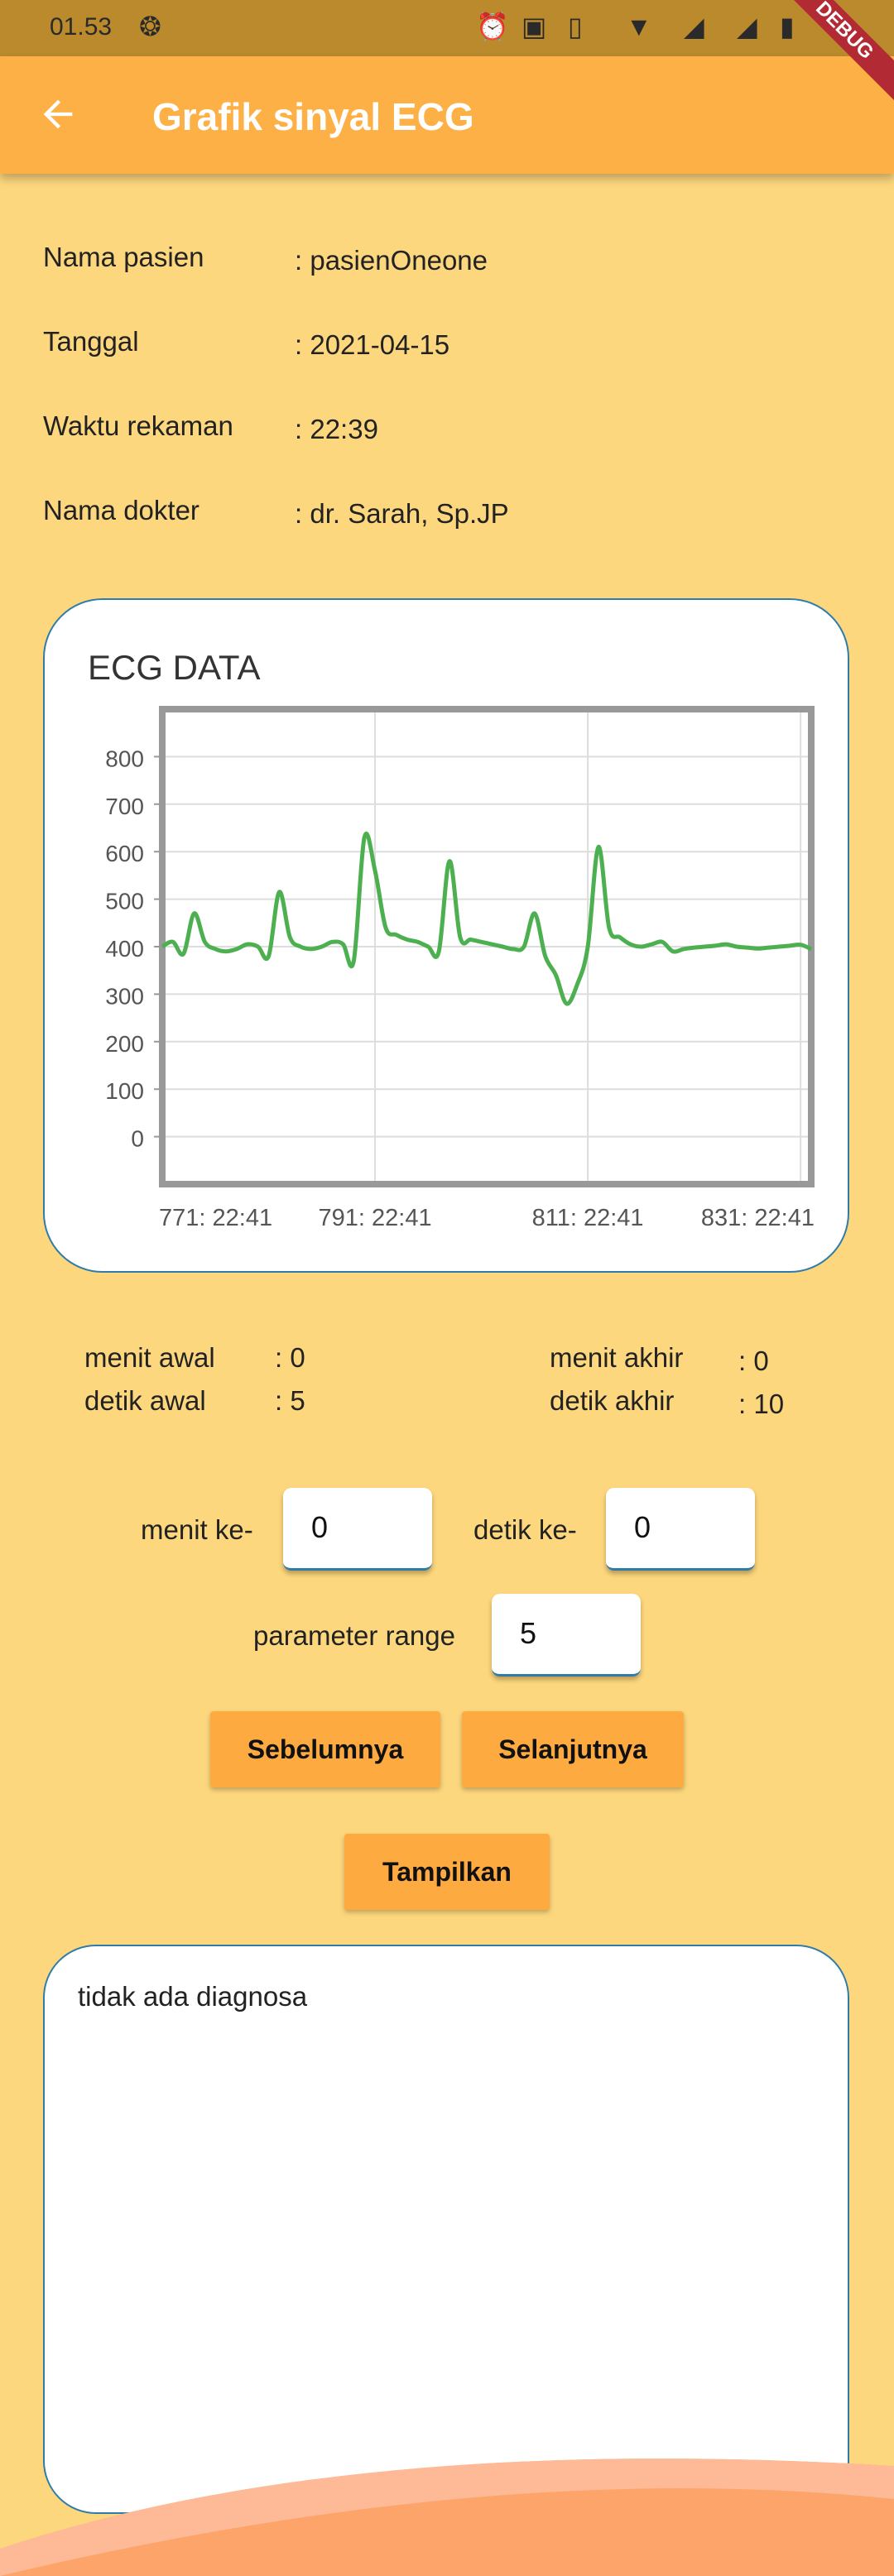 This screenshot has width=894, height=2576. What do you see at coordinates (137, 1139) in the screenshot?
I see `y-tick-label: 0` at bounding box center [137, 1139].